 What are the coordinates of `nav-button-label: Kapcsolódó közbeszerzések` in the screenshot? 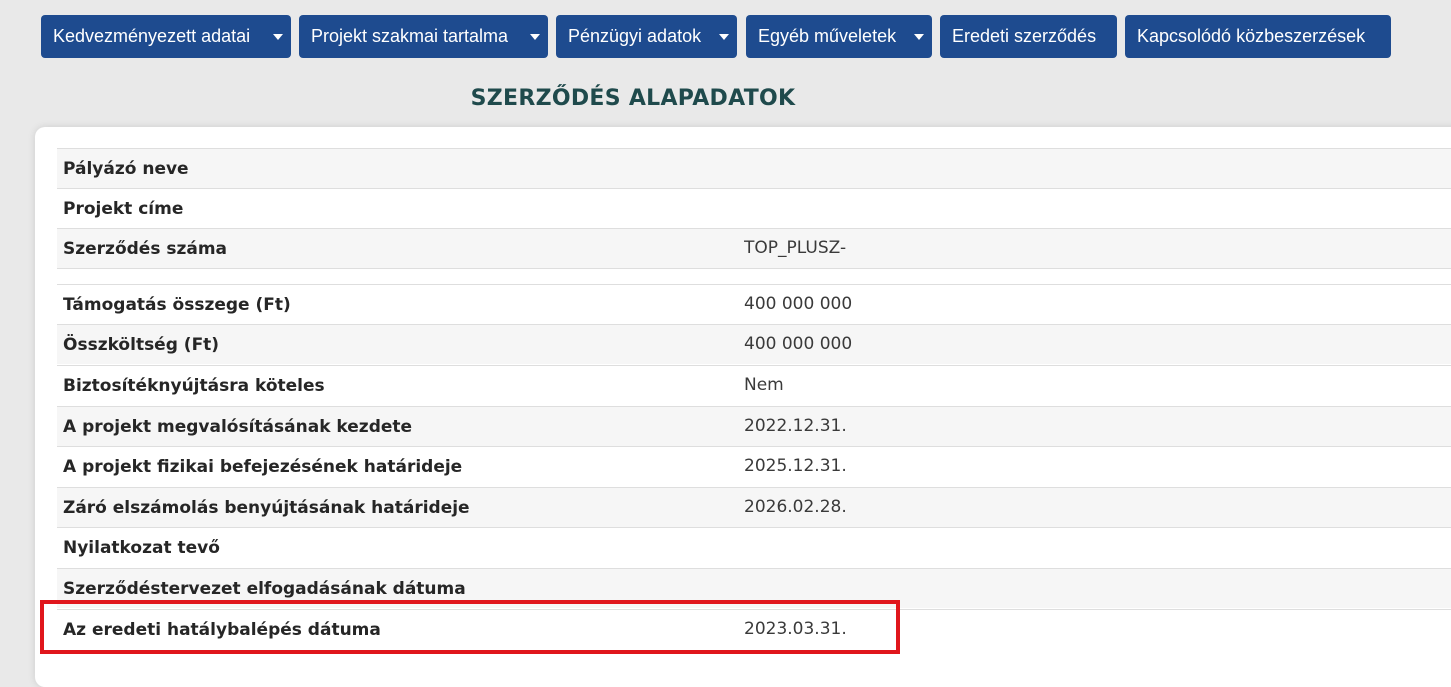 It's located at (1251, 36).